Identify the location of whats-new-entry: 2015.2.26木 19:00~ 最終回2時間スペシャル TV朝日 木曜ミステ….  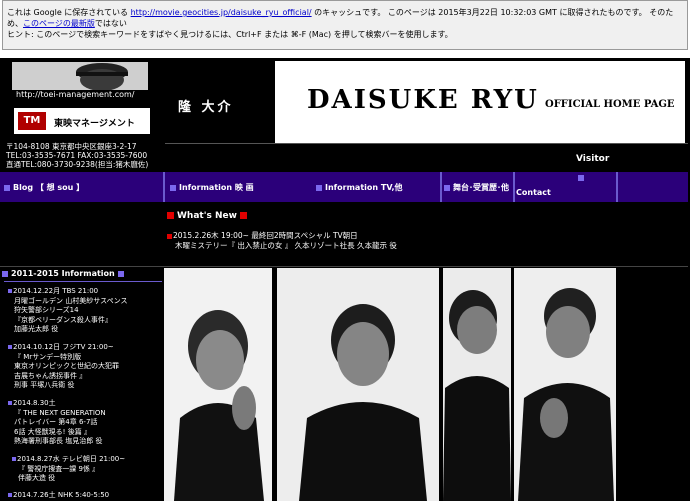
(317, 241).